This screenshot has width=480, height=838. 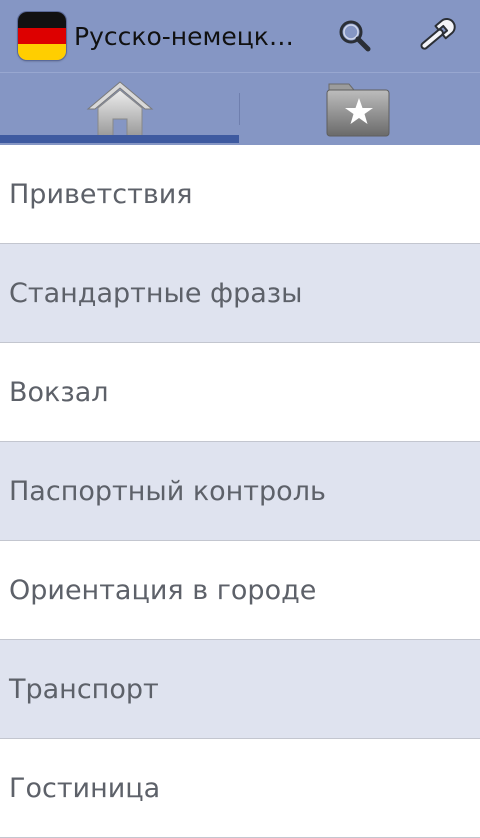 I want to click on tab-favorites, so click(x=360, y=109).